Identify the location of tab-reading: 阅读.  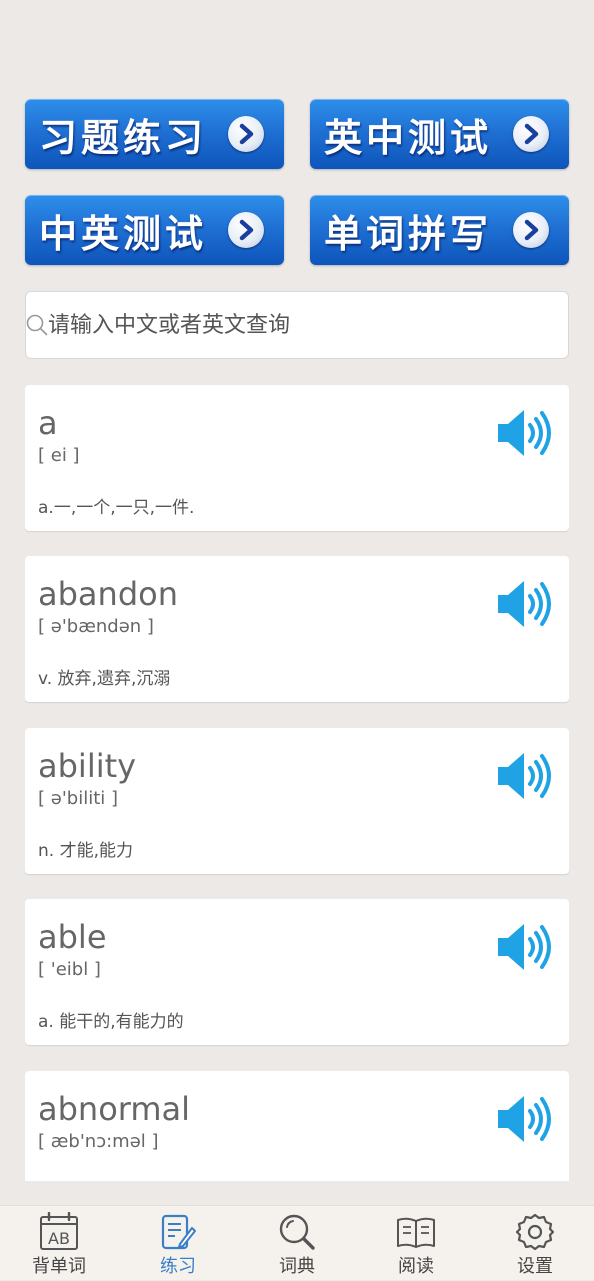
(416, 1243).